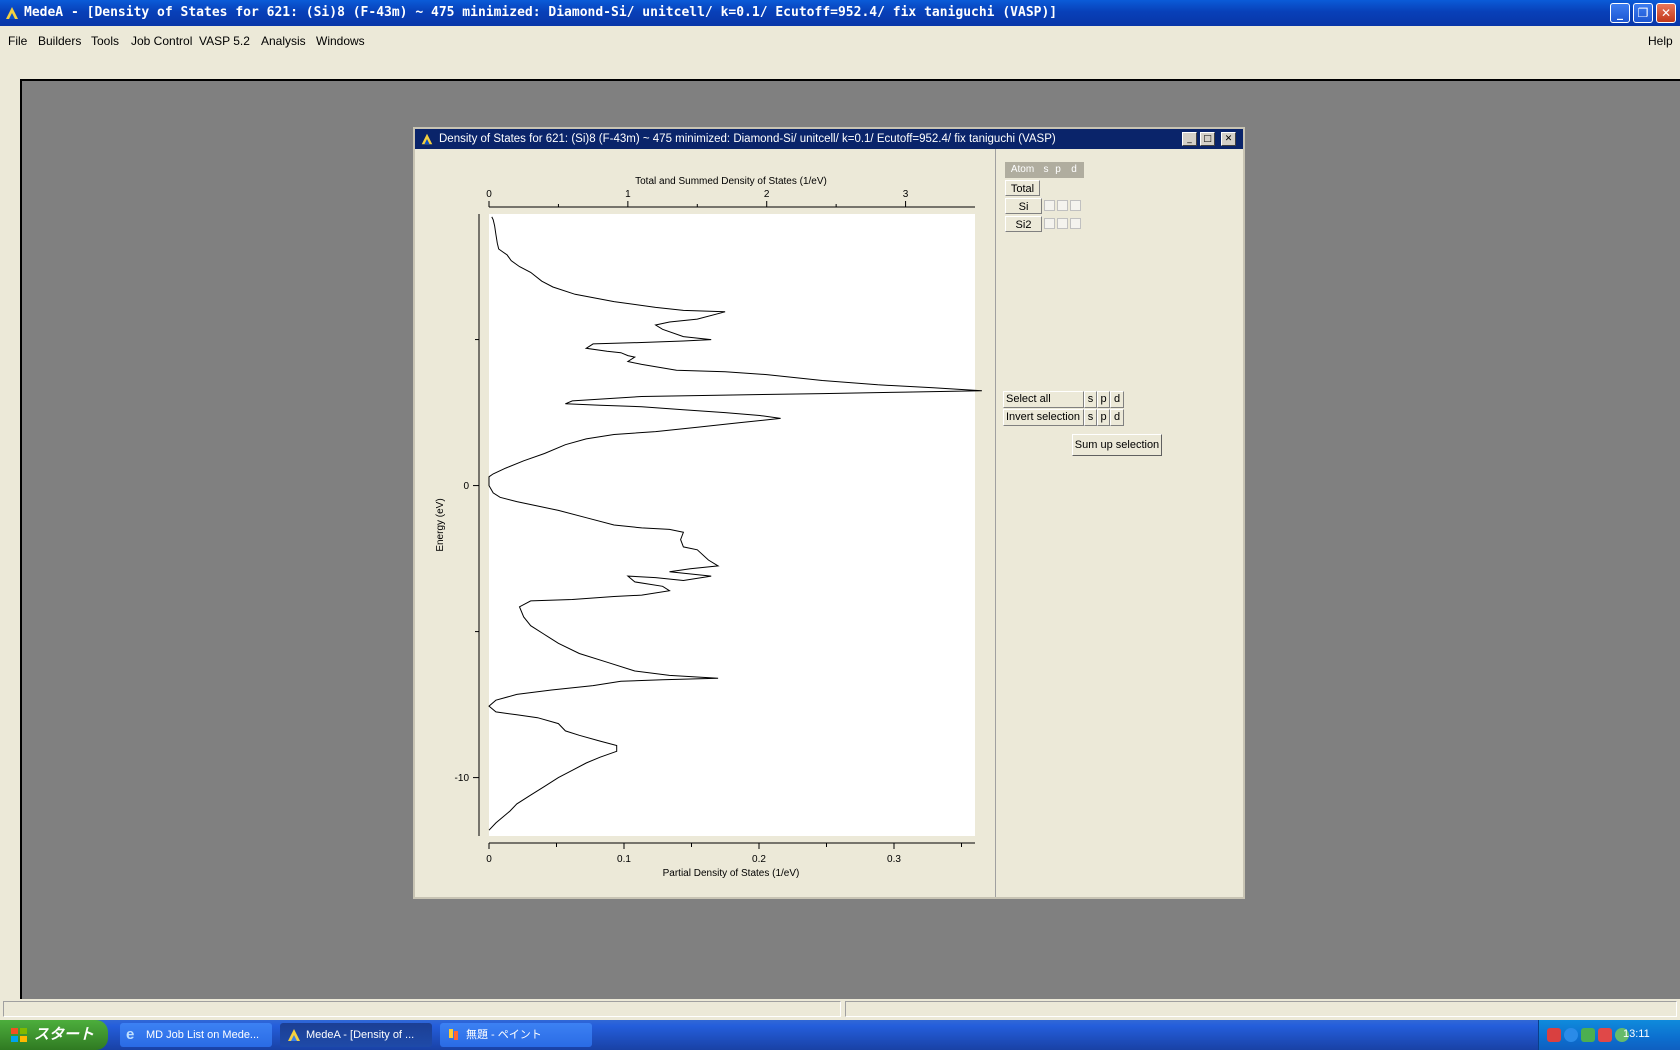 This screenshot has height=1050, width=1680. I want to click on child-close-button: ✕, so click(1228, 139).